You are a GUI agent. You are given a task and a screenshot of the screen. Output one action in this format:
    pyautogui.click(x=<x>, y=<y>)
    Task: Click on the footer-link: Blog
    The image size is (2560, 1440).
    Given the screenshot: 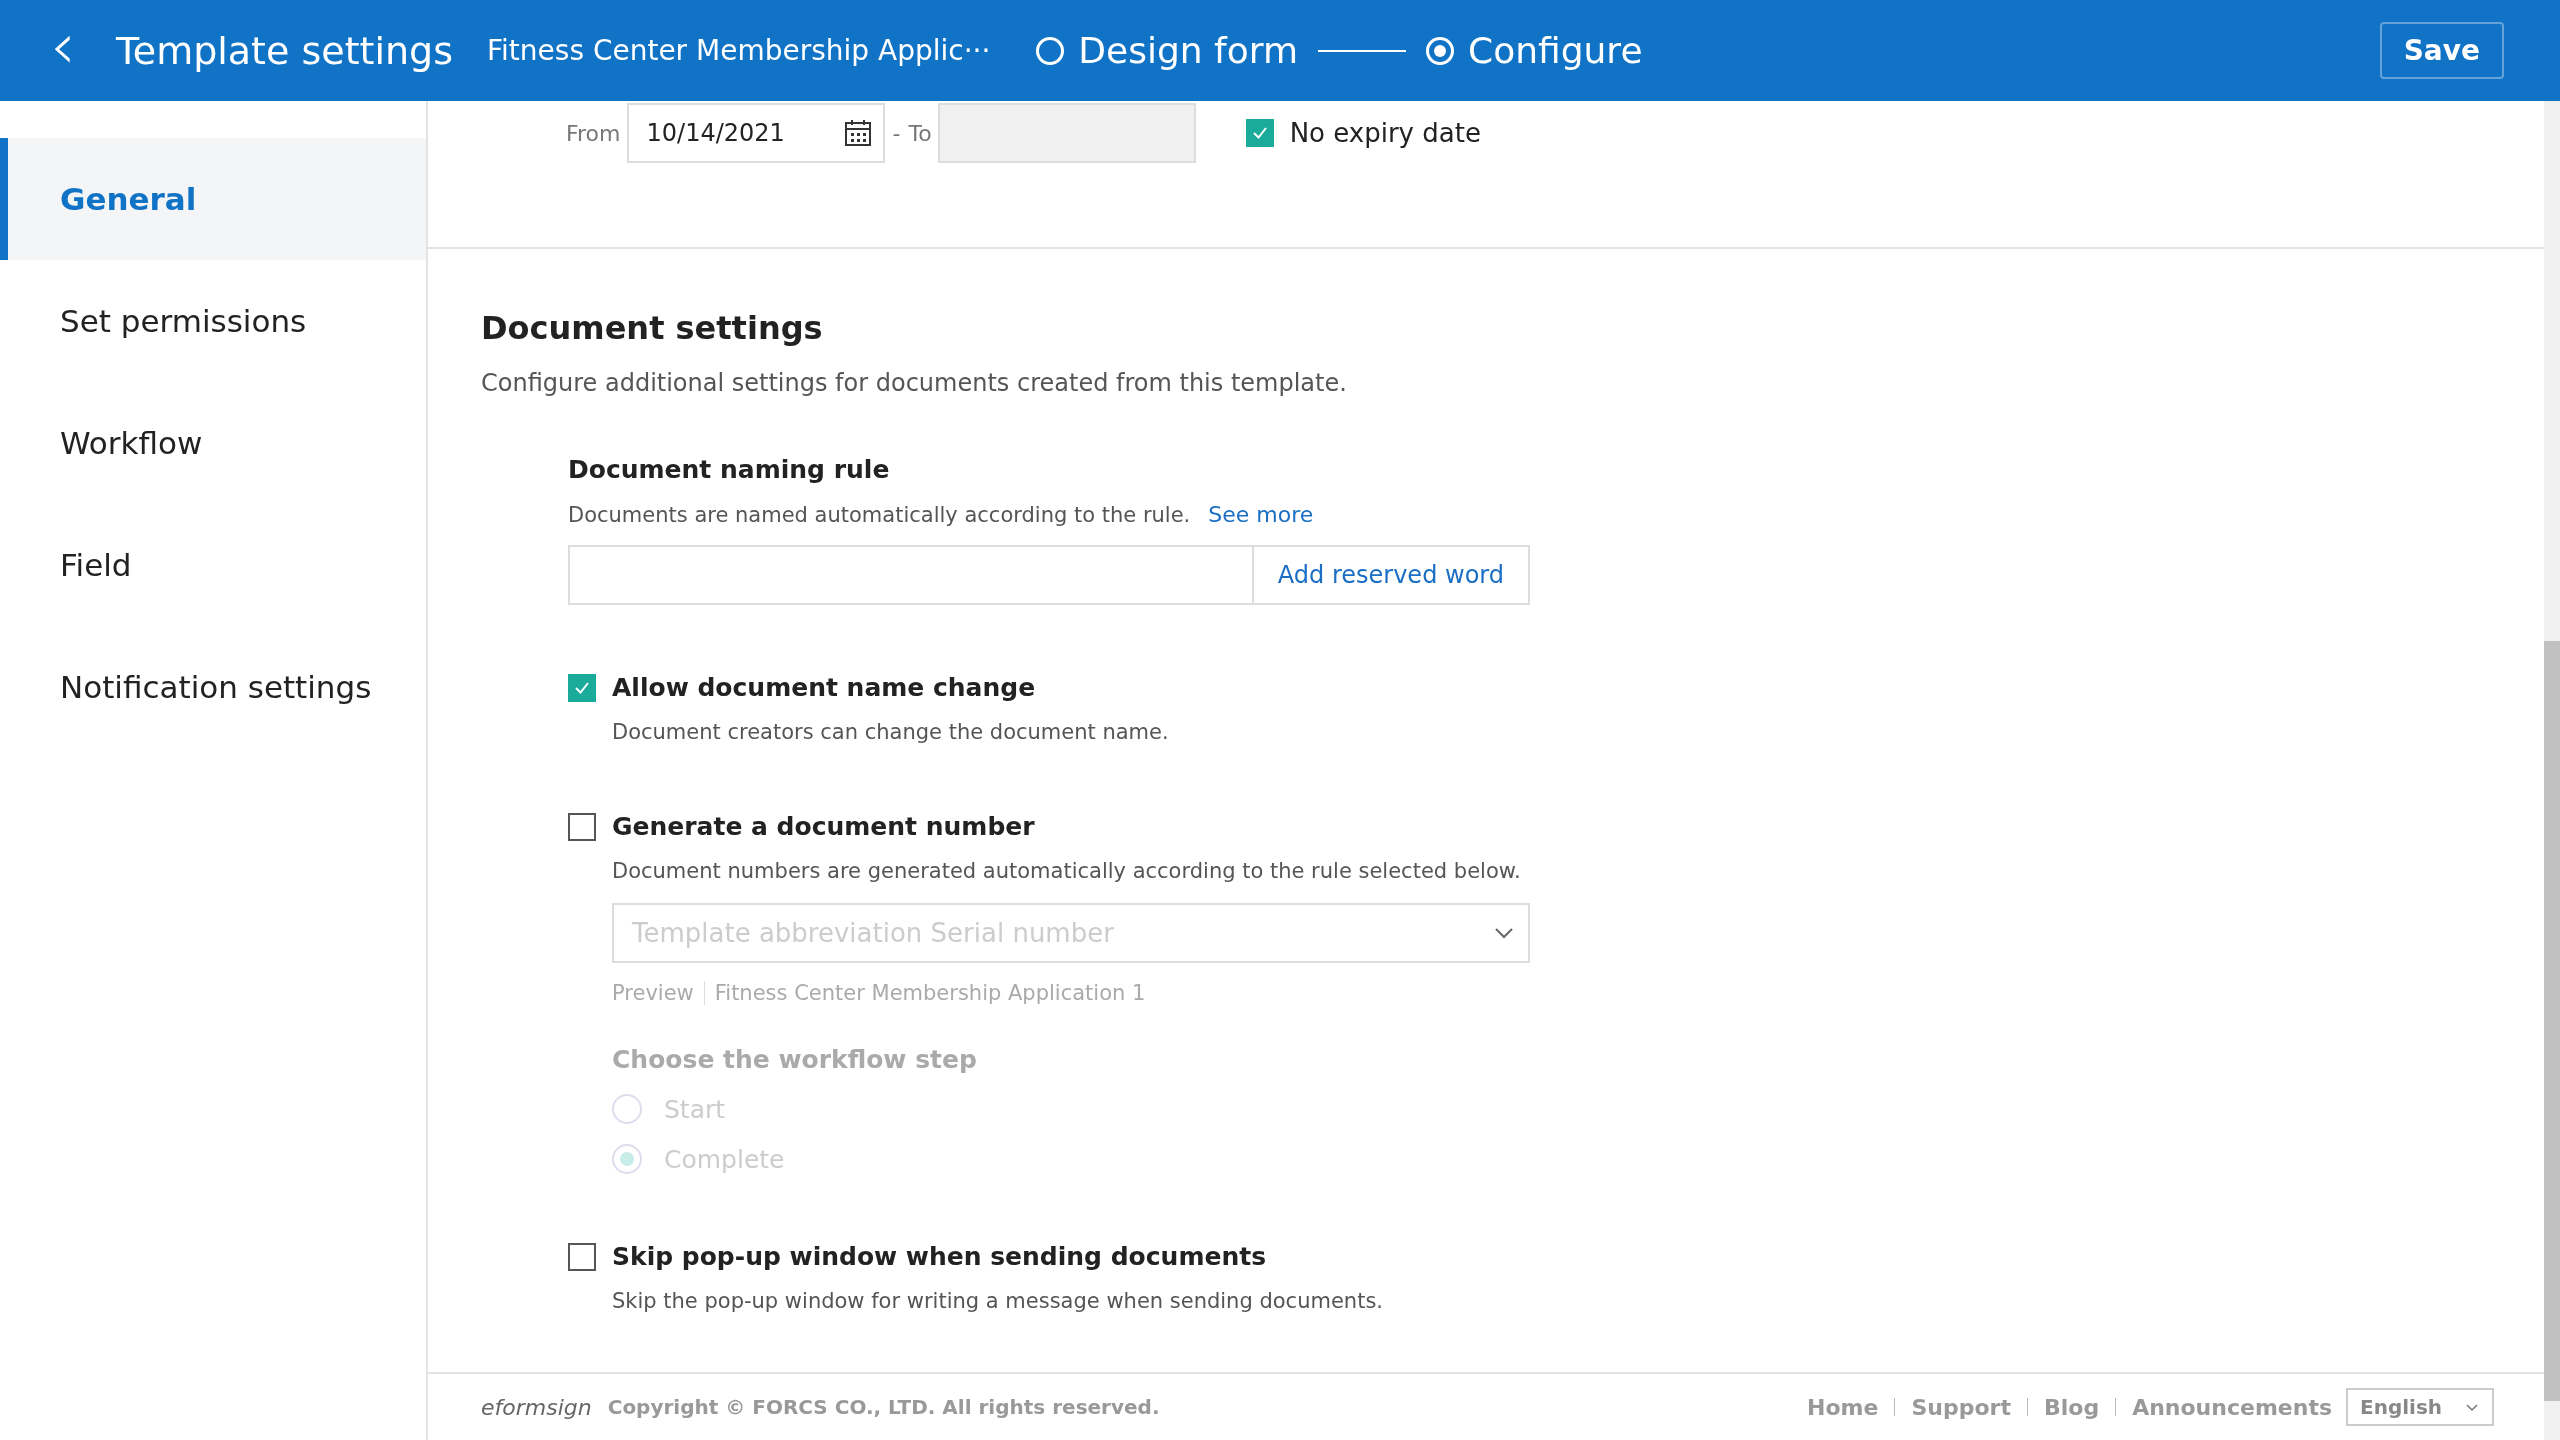 What is the action you would take?
    pyautogui.click(x=2071, y=1407)
    